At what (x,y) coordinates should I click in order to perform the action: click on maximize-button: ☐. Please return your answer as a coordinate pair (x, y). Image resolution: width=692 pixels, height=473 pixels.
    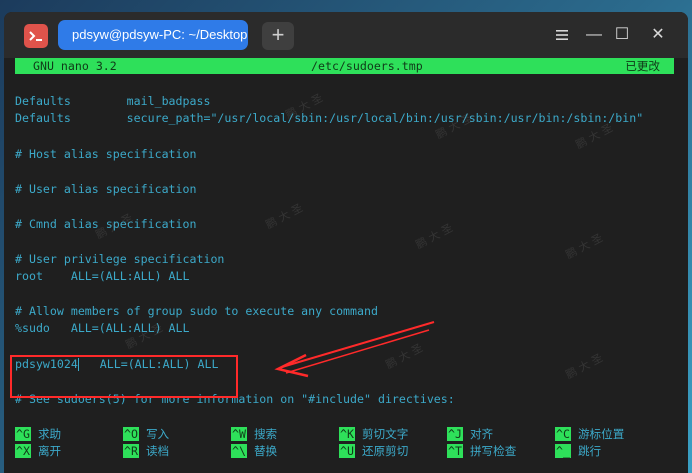
    Looking at the image, I should click on (622, 35).